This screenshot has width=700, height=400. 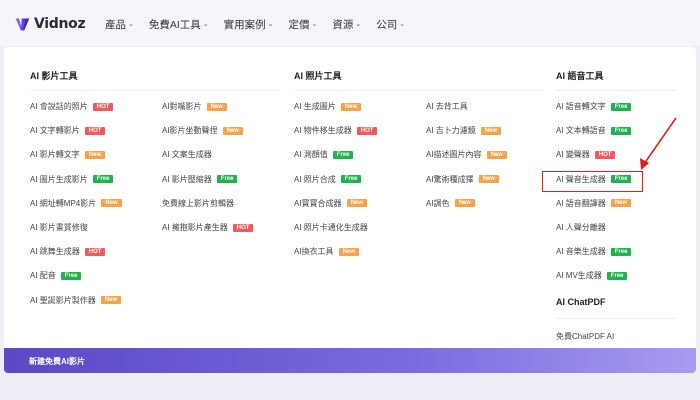 I want to click on menu-item-label: AI換衣工具, so click(x=314, y=252).